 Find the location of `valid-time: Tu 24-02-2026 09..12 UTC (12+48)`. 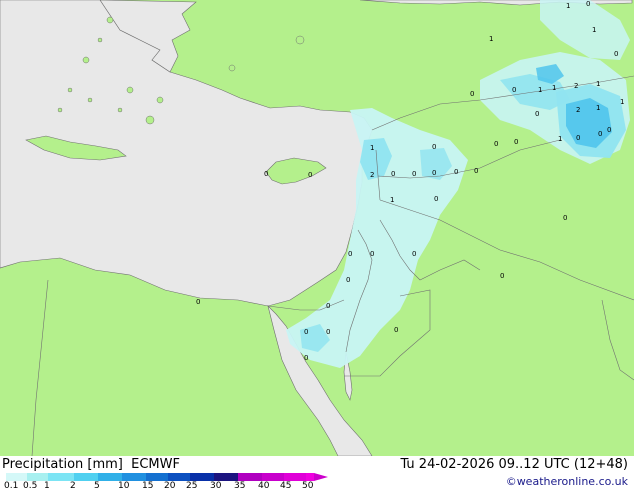

valid-time: Tu 24-02-2026 09..12 UTC (12+48) is located at coordinates (514, 464).